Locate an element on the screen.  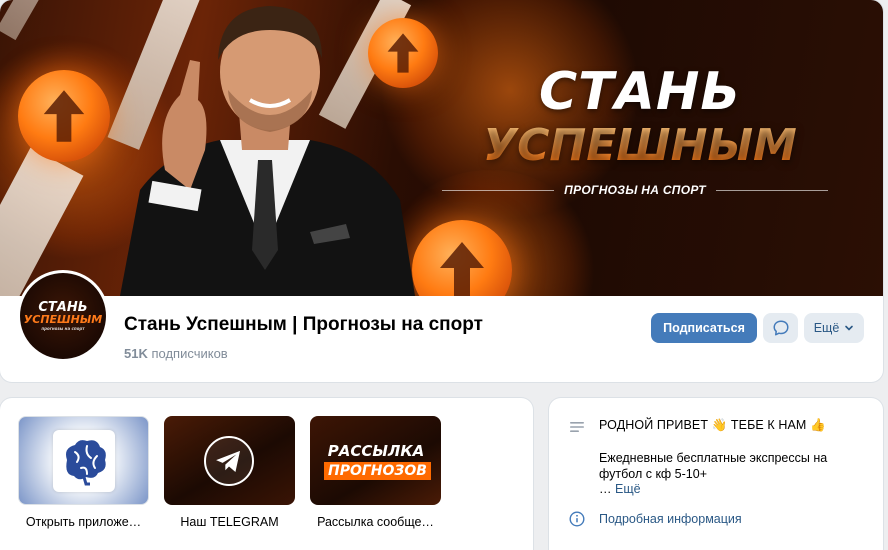
description-more: … Ещё is located at coordinates (620, 489).